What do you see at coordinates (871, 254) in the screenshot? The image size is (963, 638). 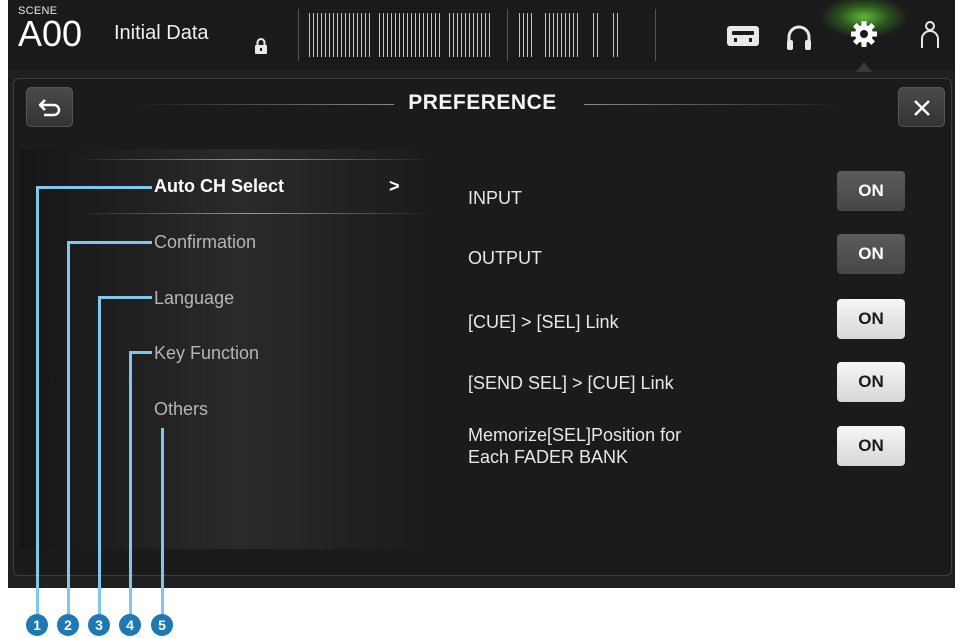 I see `toggle-output-on: ON` at bounding box center [871, 254].